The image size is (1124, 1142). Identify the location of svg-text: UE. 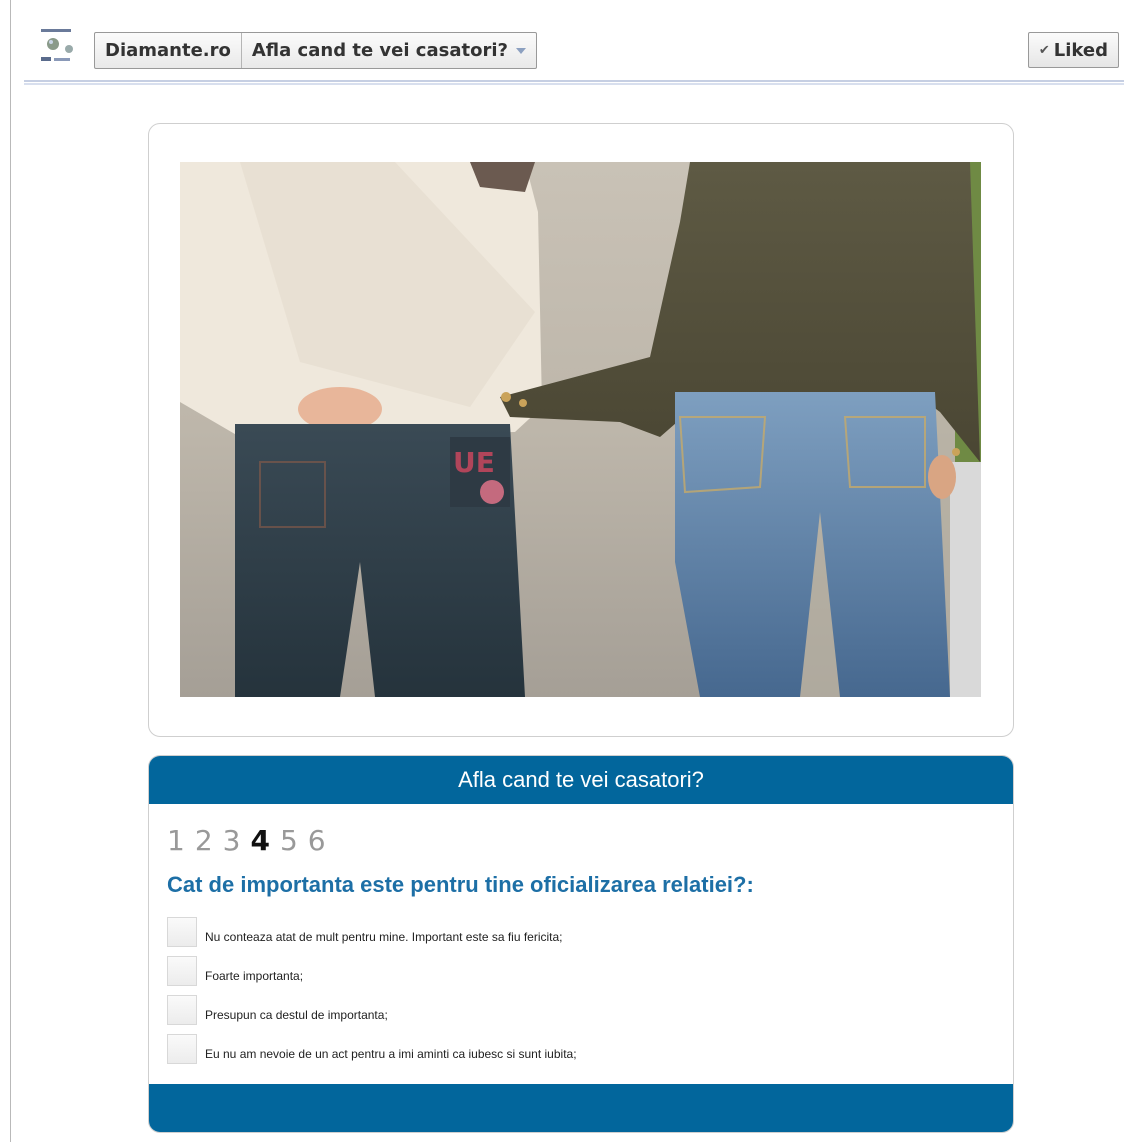
(474, 462).